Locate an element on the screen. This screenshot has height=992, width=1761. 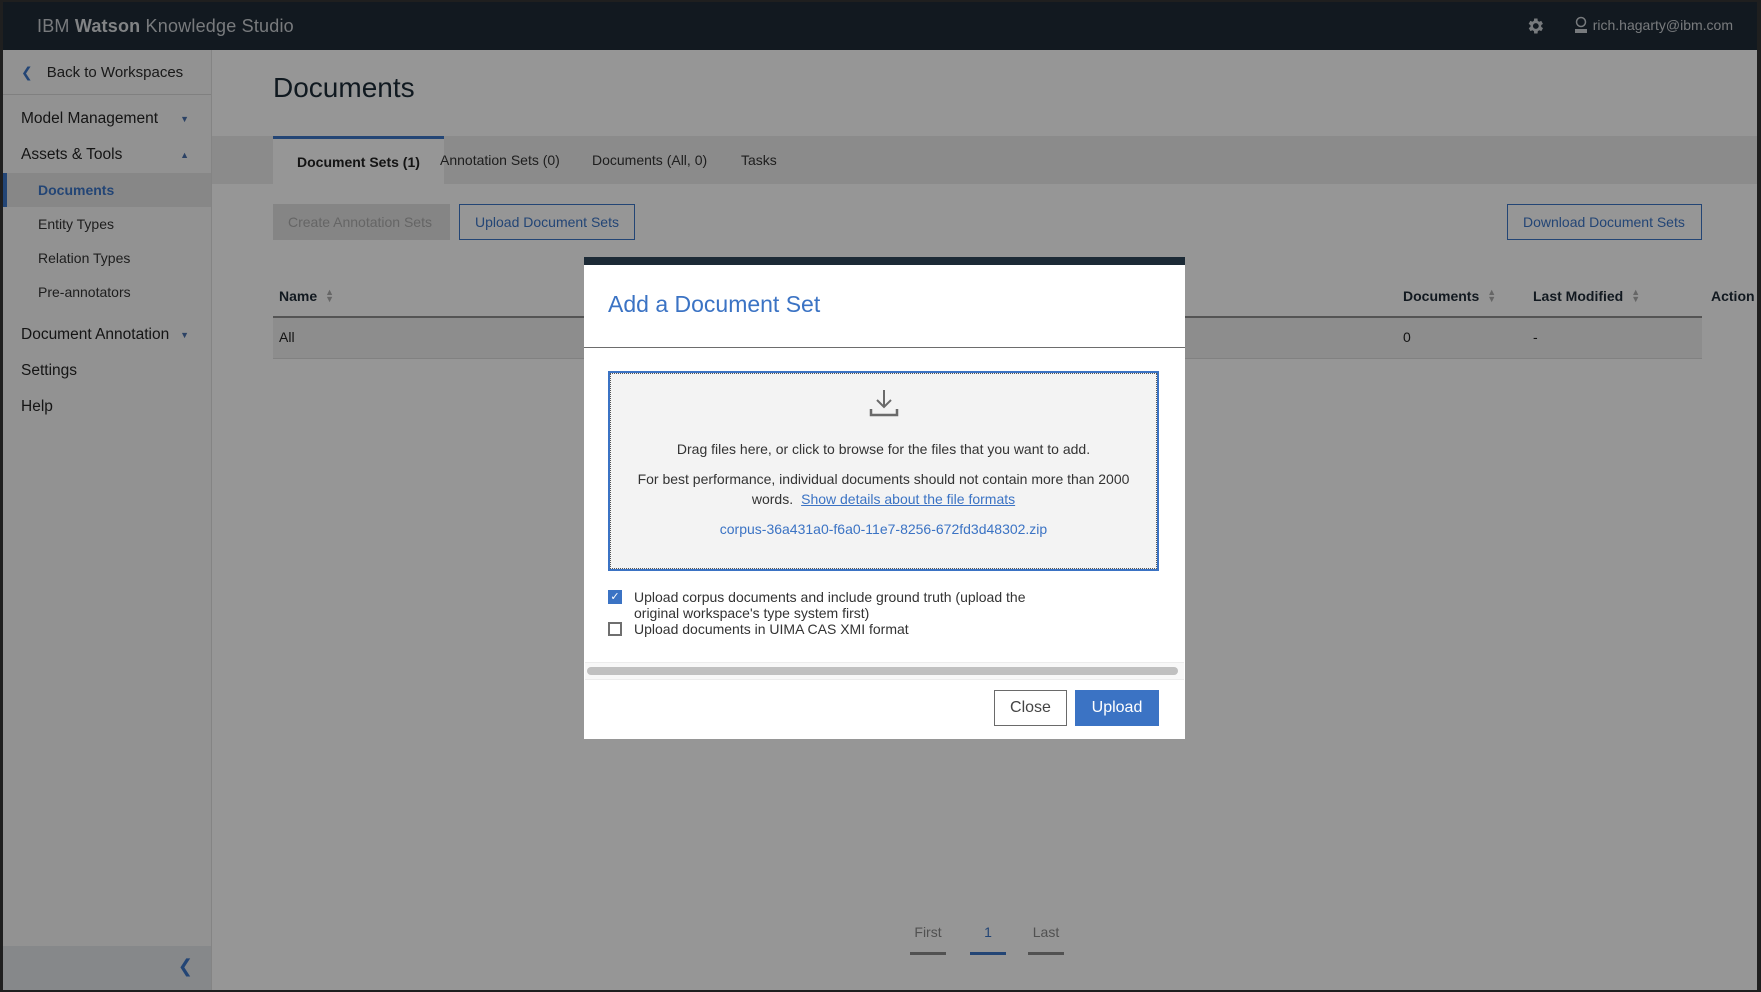
download-tray-icon is located at coordinates (883, 403).